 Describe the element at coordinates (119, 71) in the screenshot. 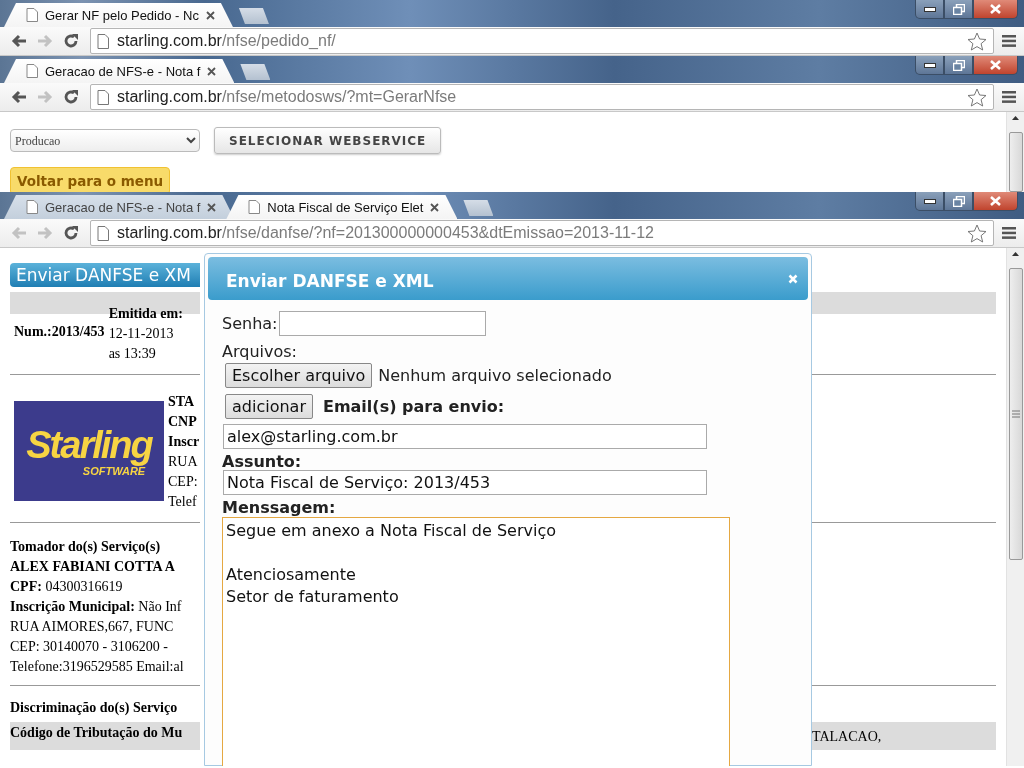

I see `browser-tab: Geracao de NFS-e - Nota f` at that location.